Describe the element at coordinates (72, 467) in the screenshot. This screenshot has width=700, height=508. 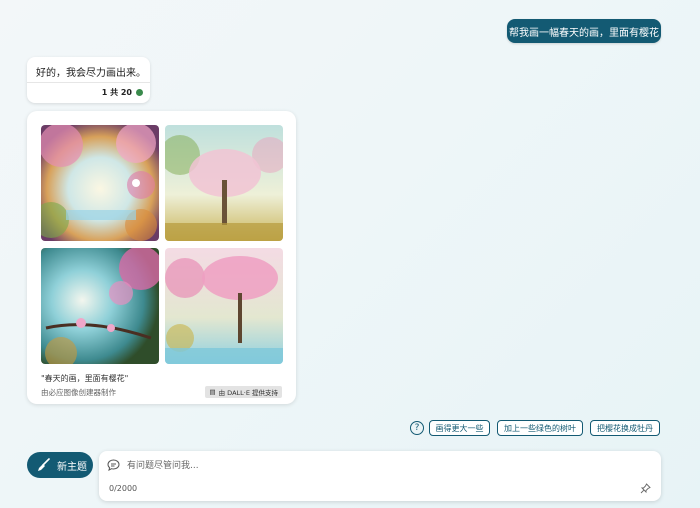
I see `new-topic-label: 新主题` at that location.